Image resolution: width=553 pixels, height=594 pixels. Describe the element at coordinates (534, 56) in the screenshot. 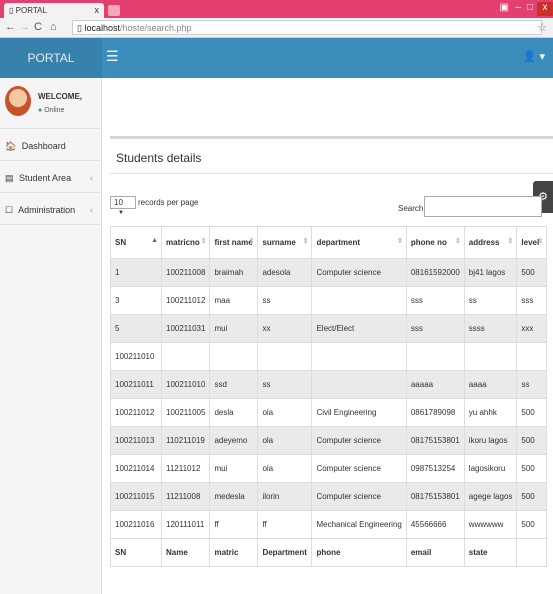

I see `user-menu-icon: 👤 ▾` at that location.